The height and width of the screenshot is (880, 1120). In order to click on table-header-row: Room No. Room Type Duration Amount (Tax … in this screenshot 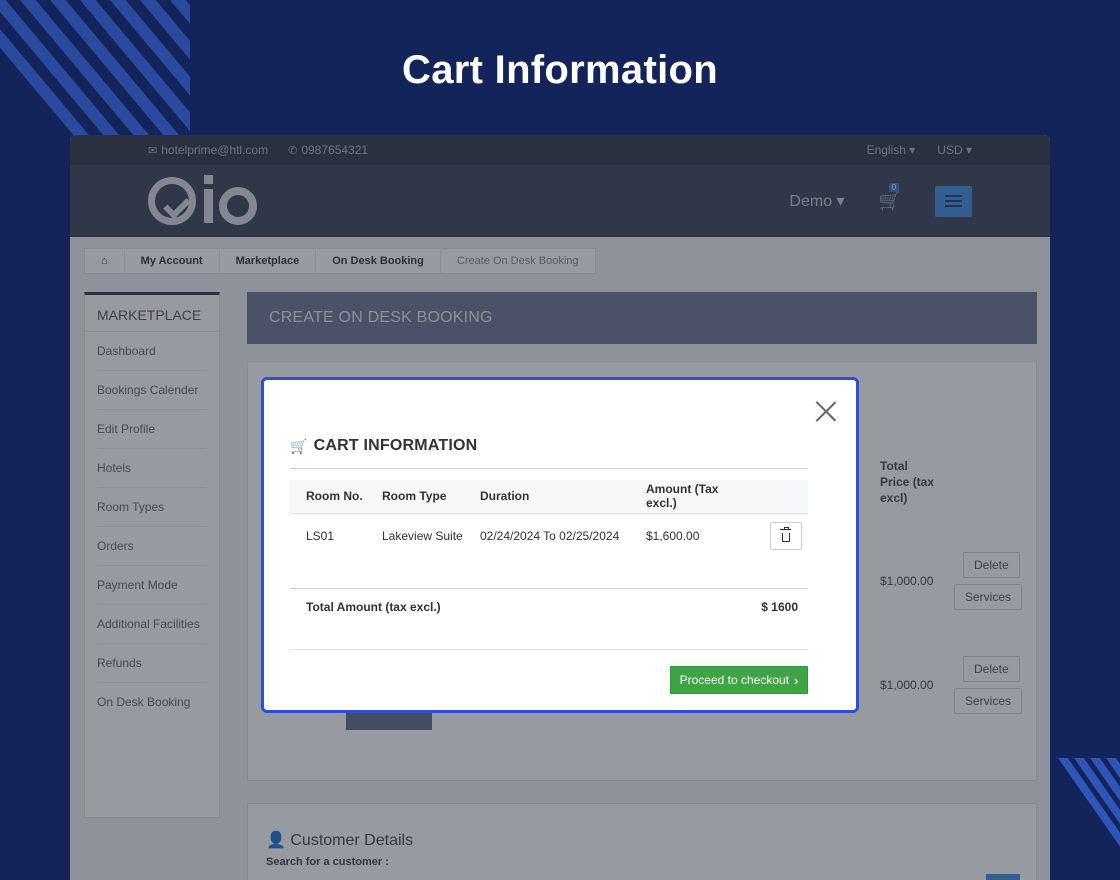, I will do `click(549, 497)`.